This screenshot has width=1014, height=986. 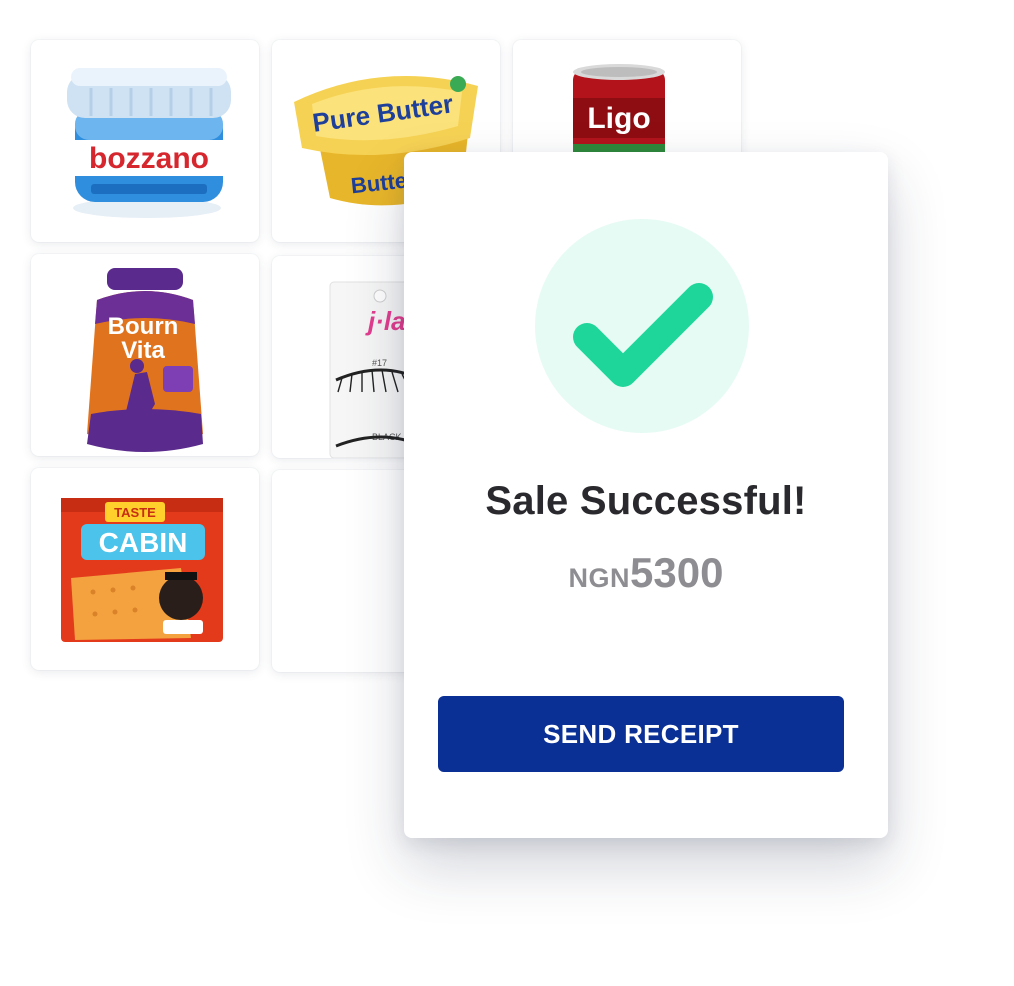 What do you see at coordinates (143, 542) in the screenshot?
I see `cabin-brand-text: CABIN` at bounding box center [143, 542].